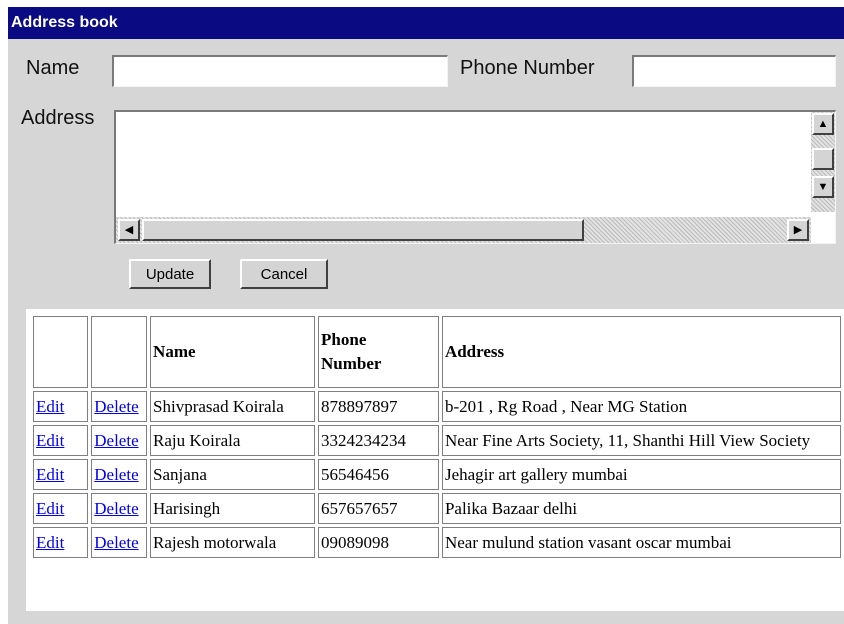 The width and height of the screenshot is (844, 624). What do you see at coordinates (378, 508) in the screenshot?
I see `row-phone: 657657657` at bounding box center [378, 508].